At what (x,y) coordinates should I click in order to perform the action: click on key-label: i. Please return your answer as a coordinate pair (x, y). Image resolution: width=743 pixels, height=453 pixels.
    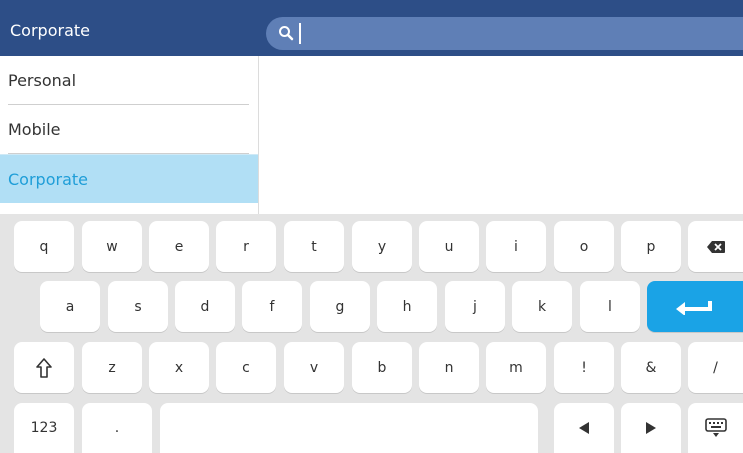
    Looking at the image, I should click on (516, 246).